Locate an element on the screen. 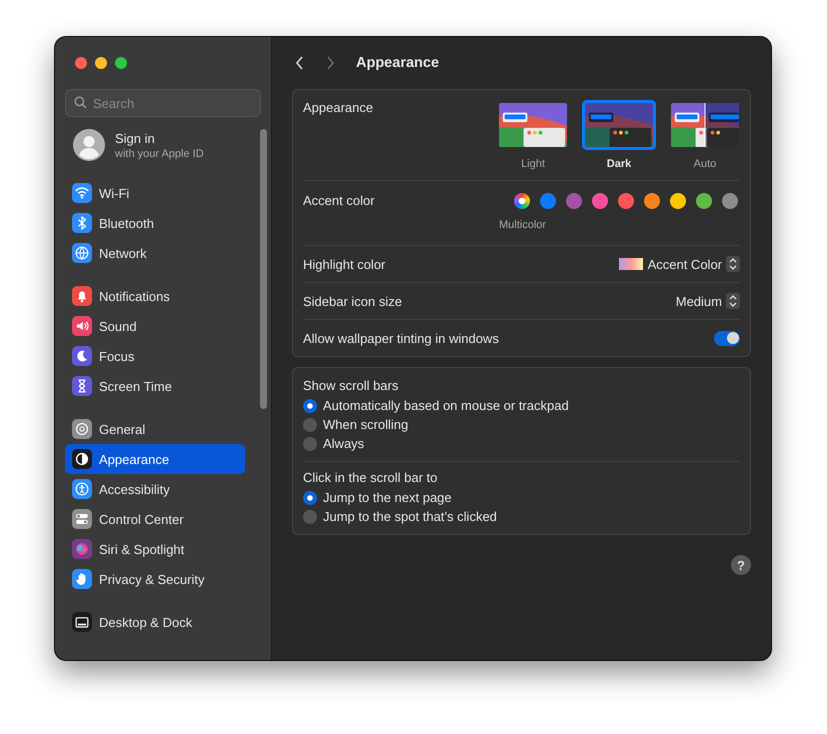 The width and height of the screenshot is (827, 734). setting-label: Appearance is located at coordinates (338, 107).